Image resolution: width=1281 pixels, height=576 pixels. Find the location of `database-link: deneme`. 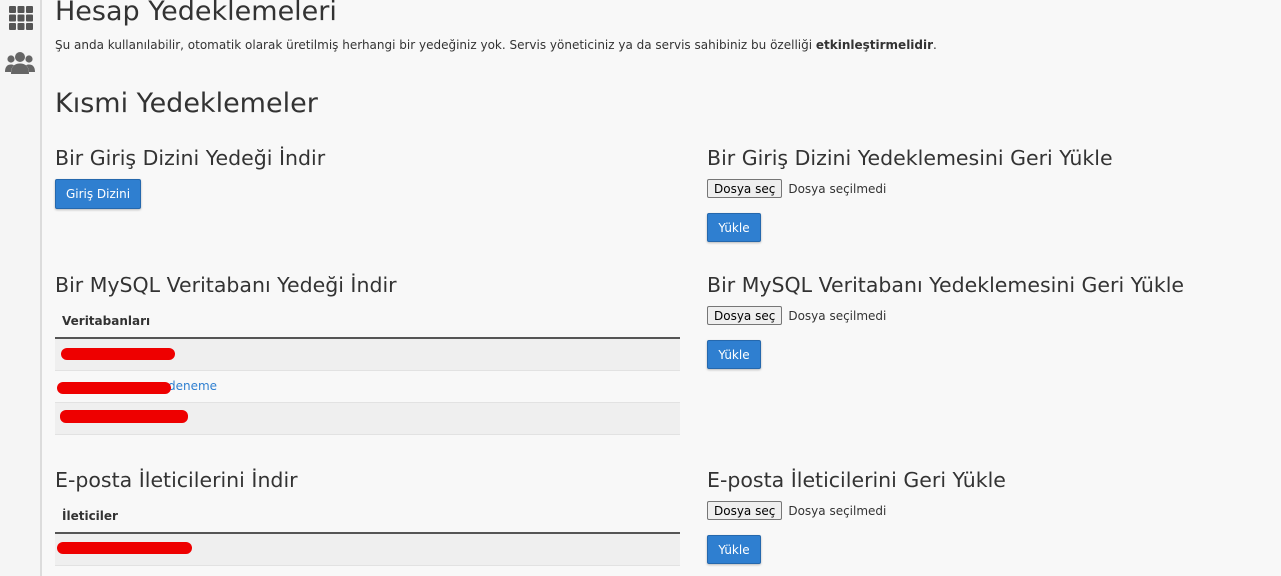

database-link: deneme is located at coordinates (192, 386).